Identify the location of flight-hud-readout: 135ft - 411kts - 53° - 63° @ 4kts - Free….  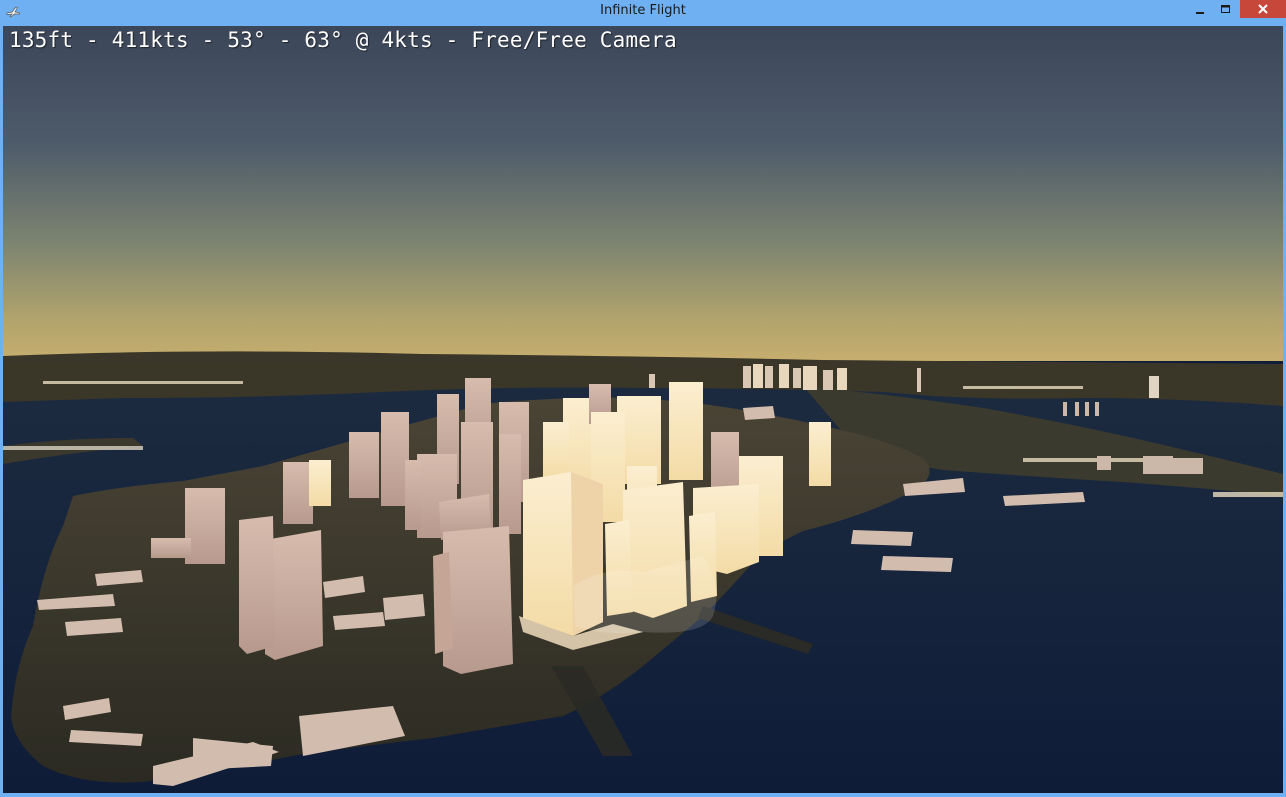
(343, 40).